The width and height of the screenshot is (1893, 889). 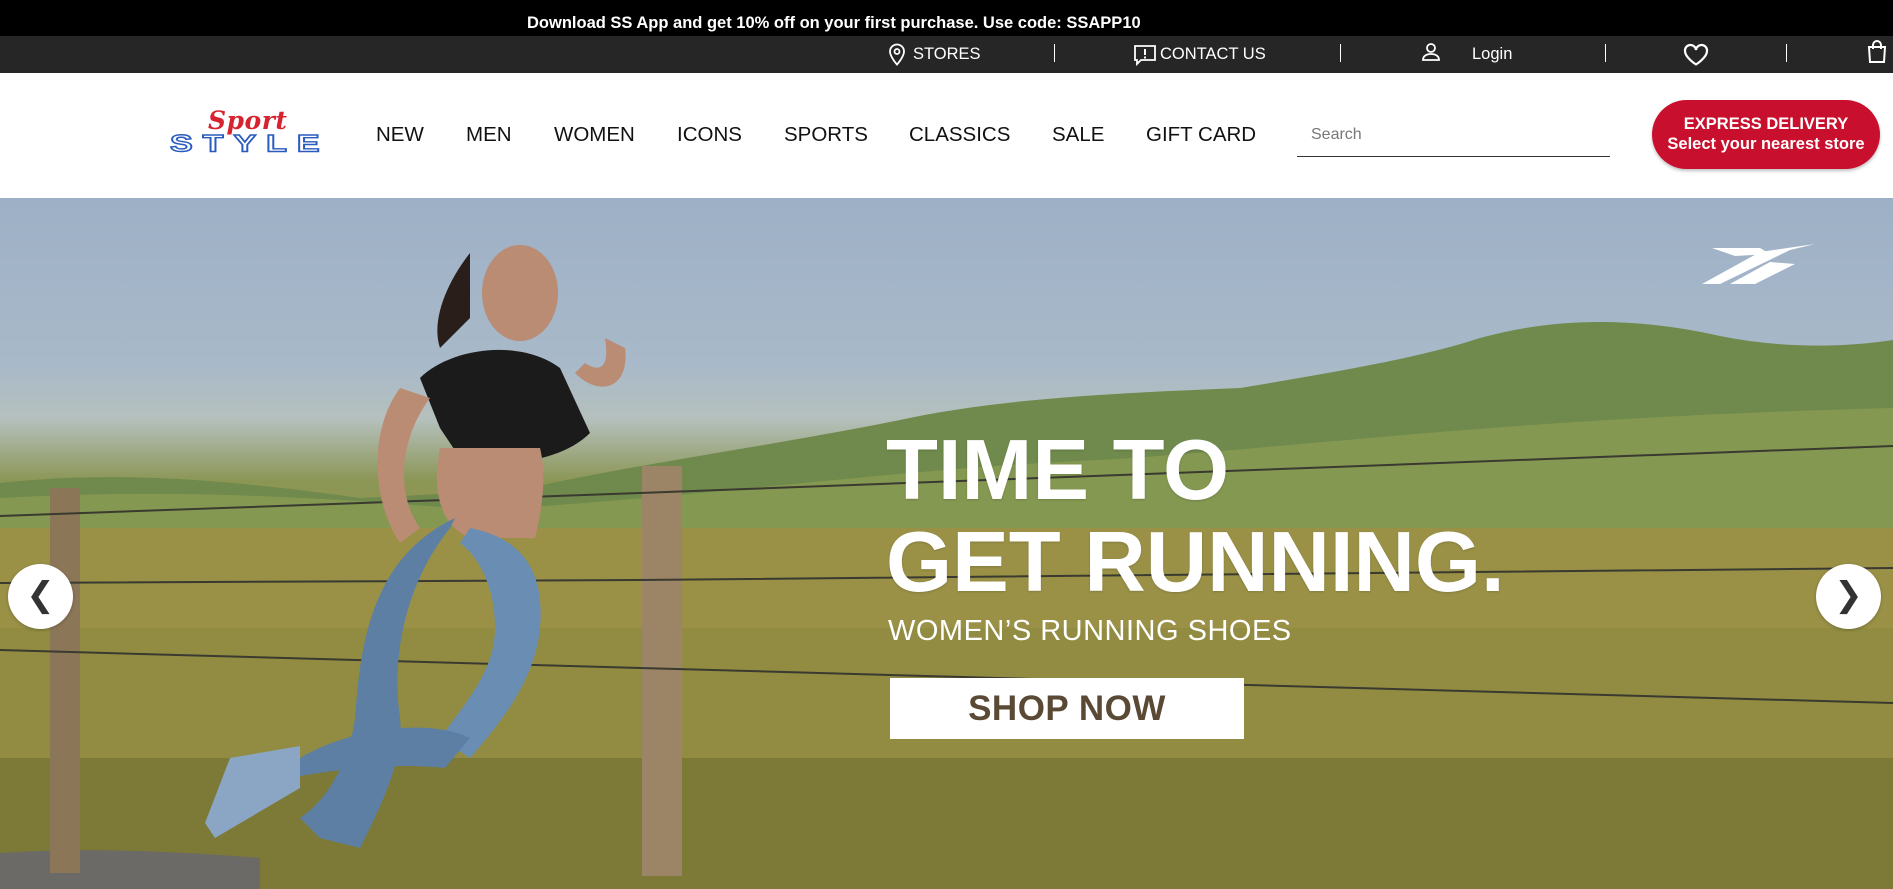 I want to click on carousel-next-button: ❯, so click(x=1848, y=596).